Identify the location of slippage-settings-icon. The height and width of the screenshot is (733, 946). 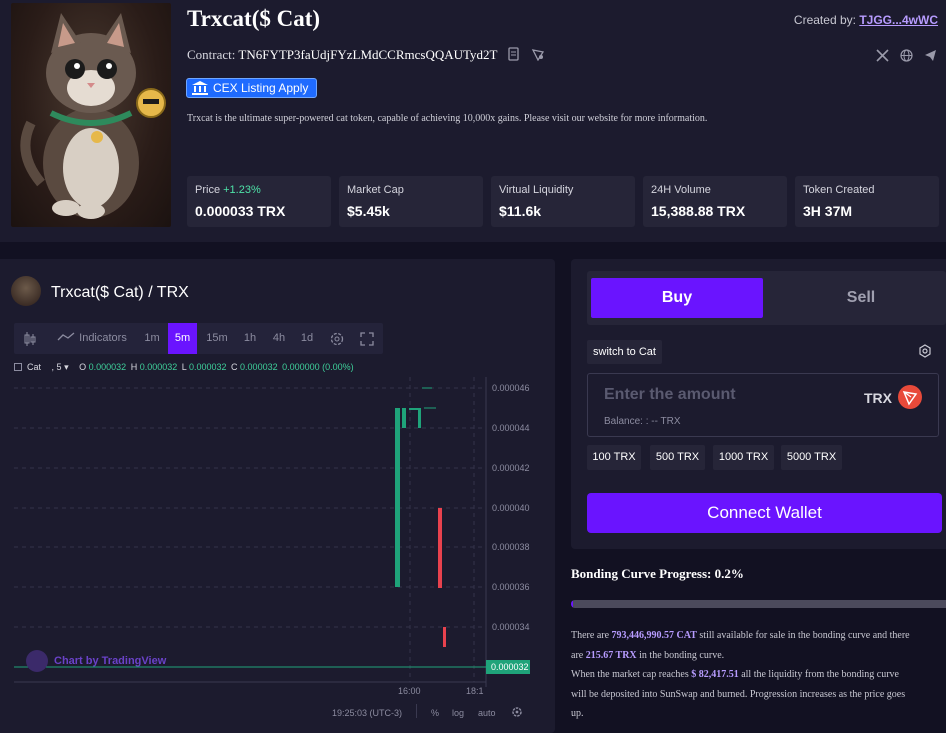
(925, 353).